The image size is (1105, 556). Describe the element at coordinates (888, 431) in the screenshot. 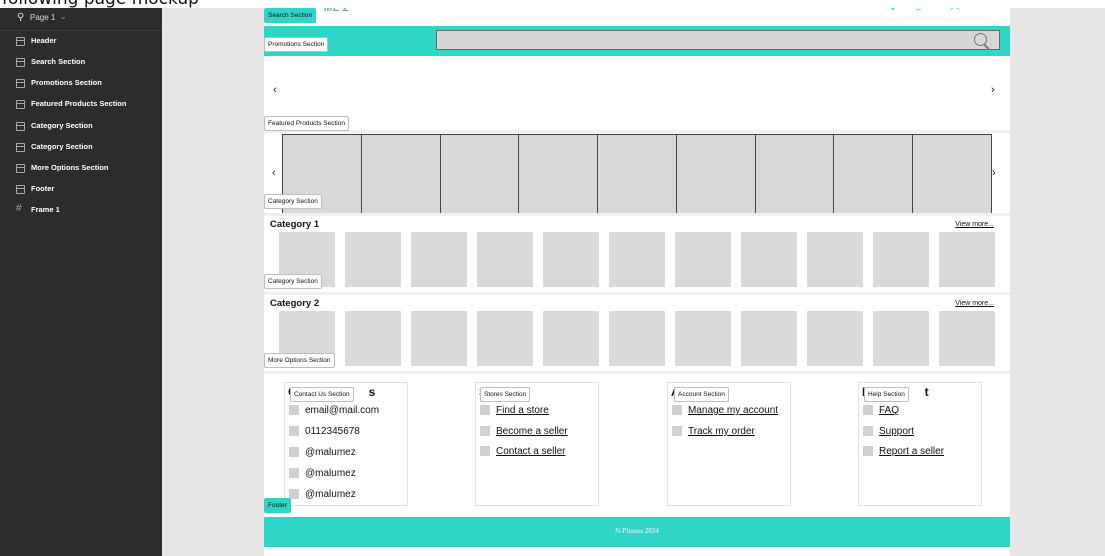

I see `help-link: Support` at that location.